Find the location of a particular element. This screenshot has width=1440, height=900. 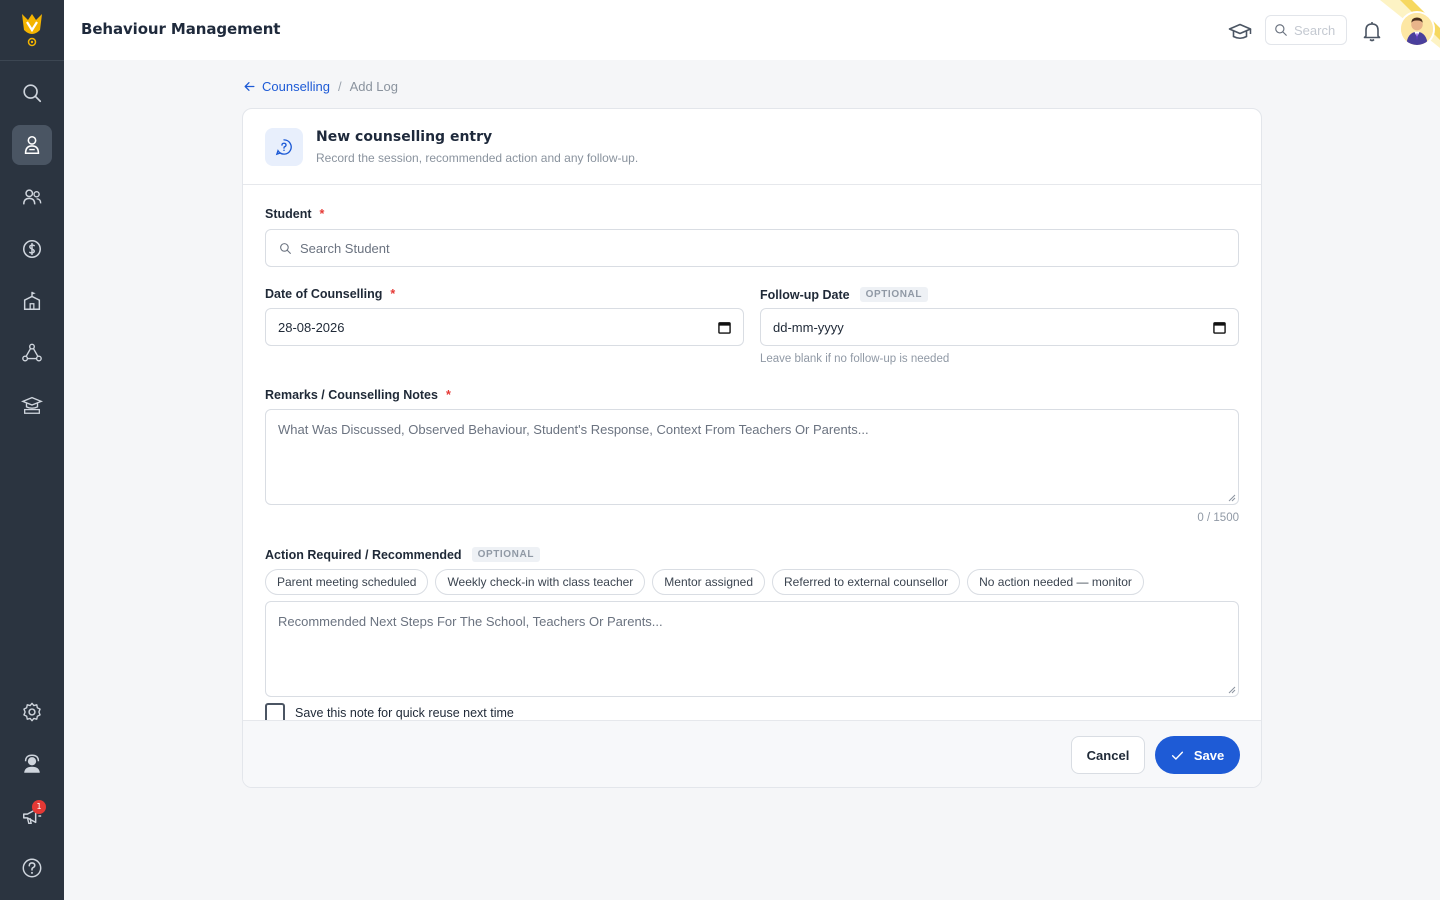

remarks-label-text: Remarks / Counselling Notes is located at coordinates (351, 395).